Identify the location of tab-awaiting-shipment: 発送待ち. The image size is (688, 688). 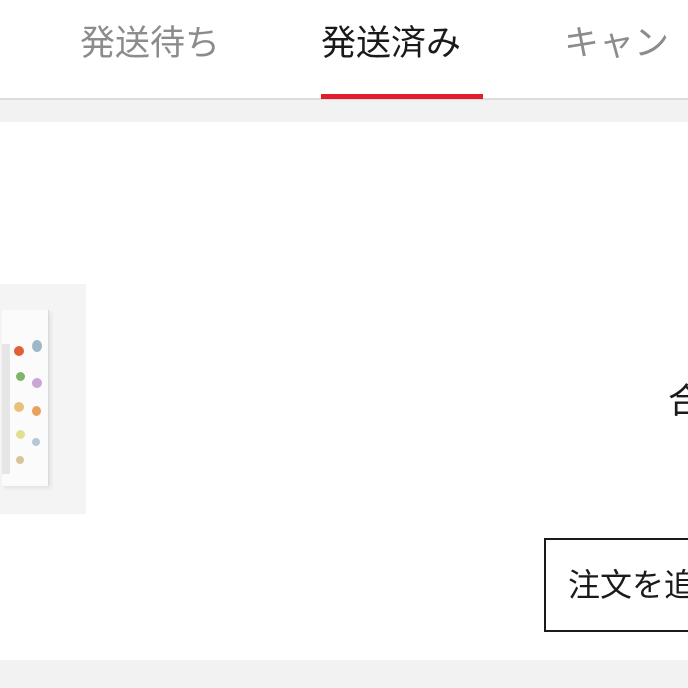
(150, 44).